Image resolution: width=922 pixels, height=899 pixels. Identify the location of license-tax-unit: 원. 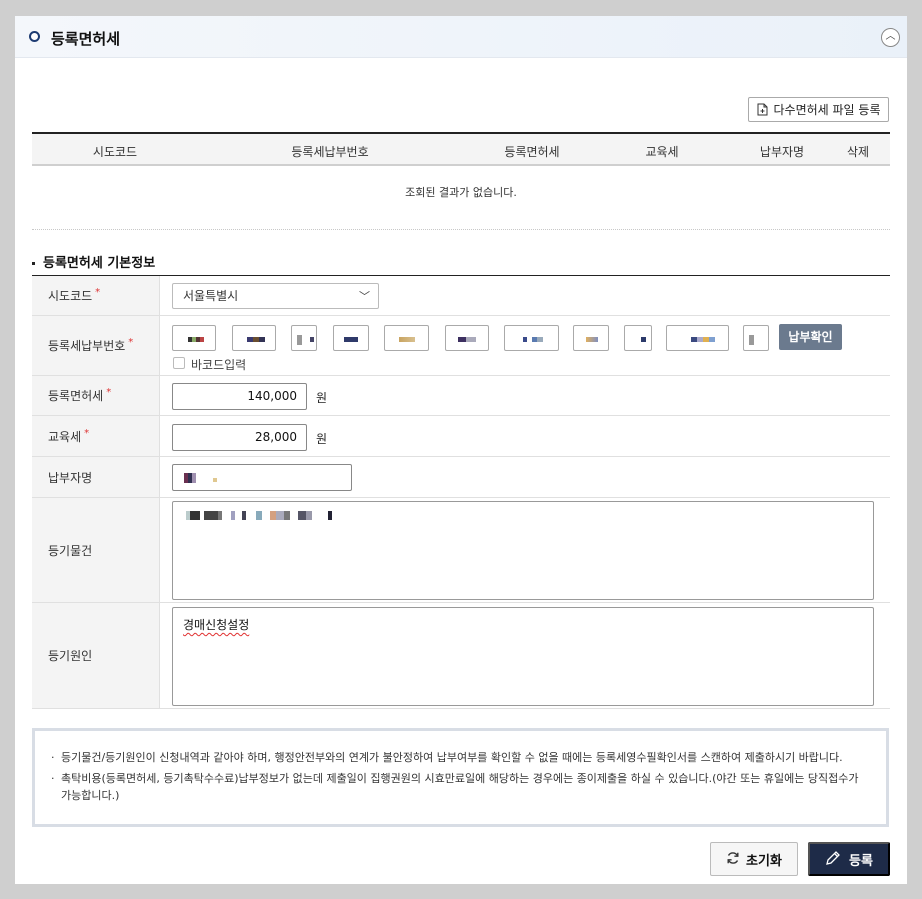
(322, 398).